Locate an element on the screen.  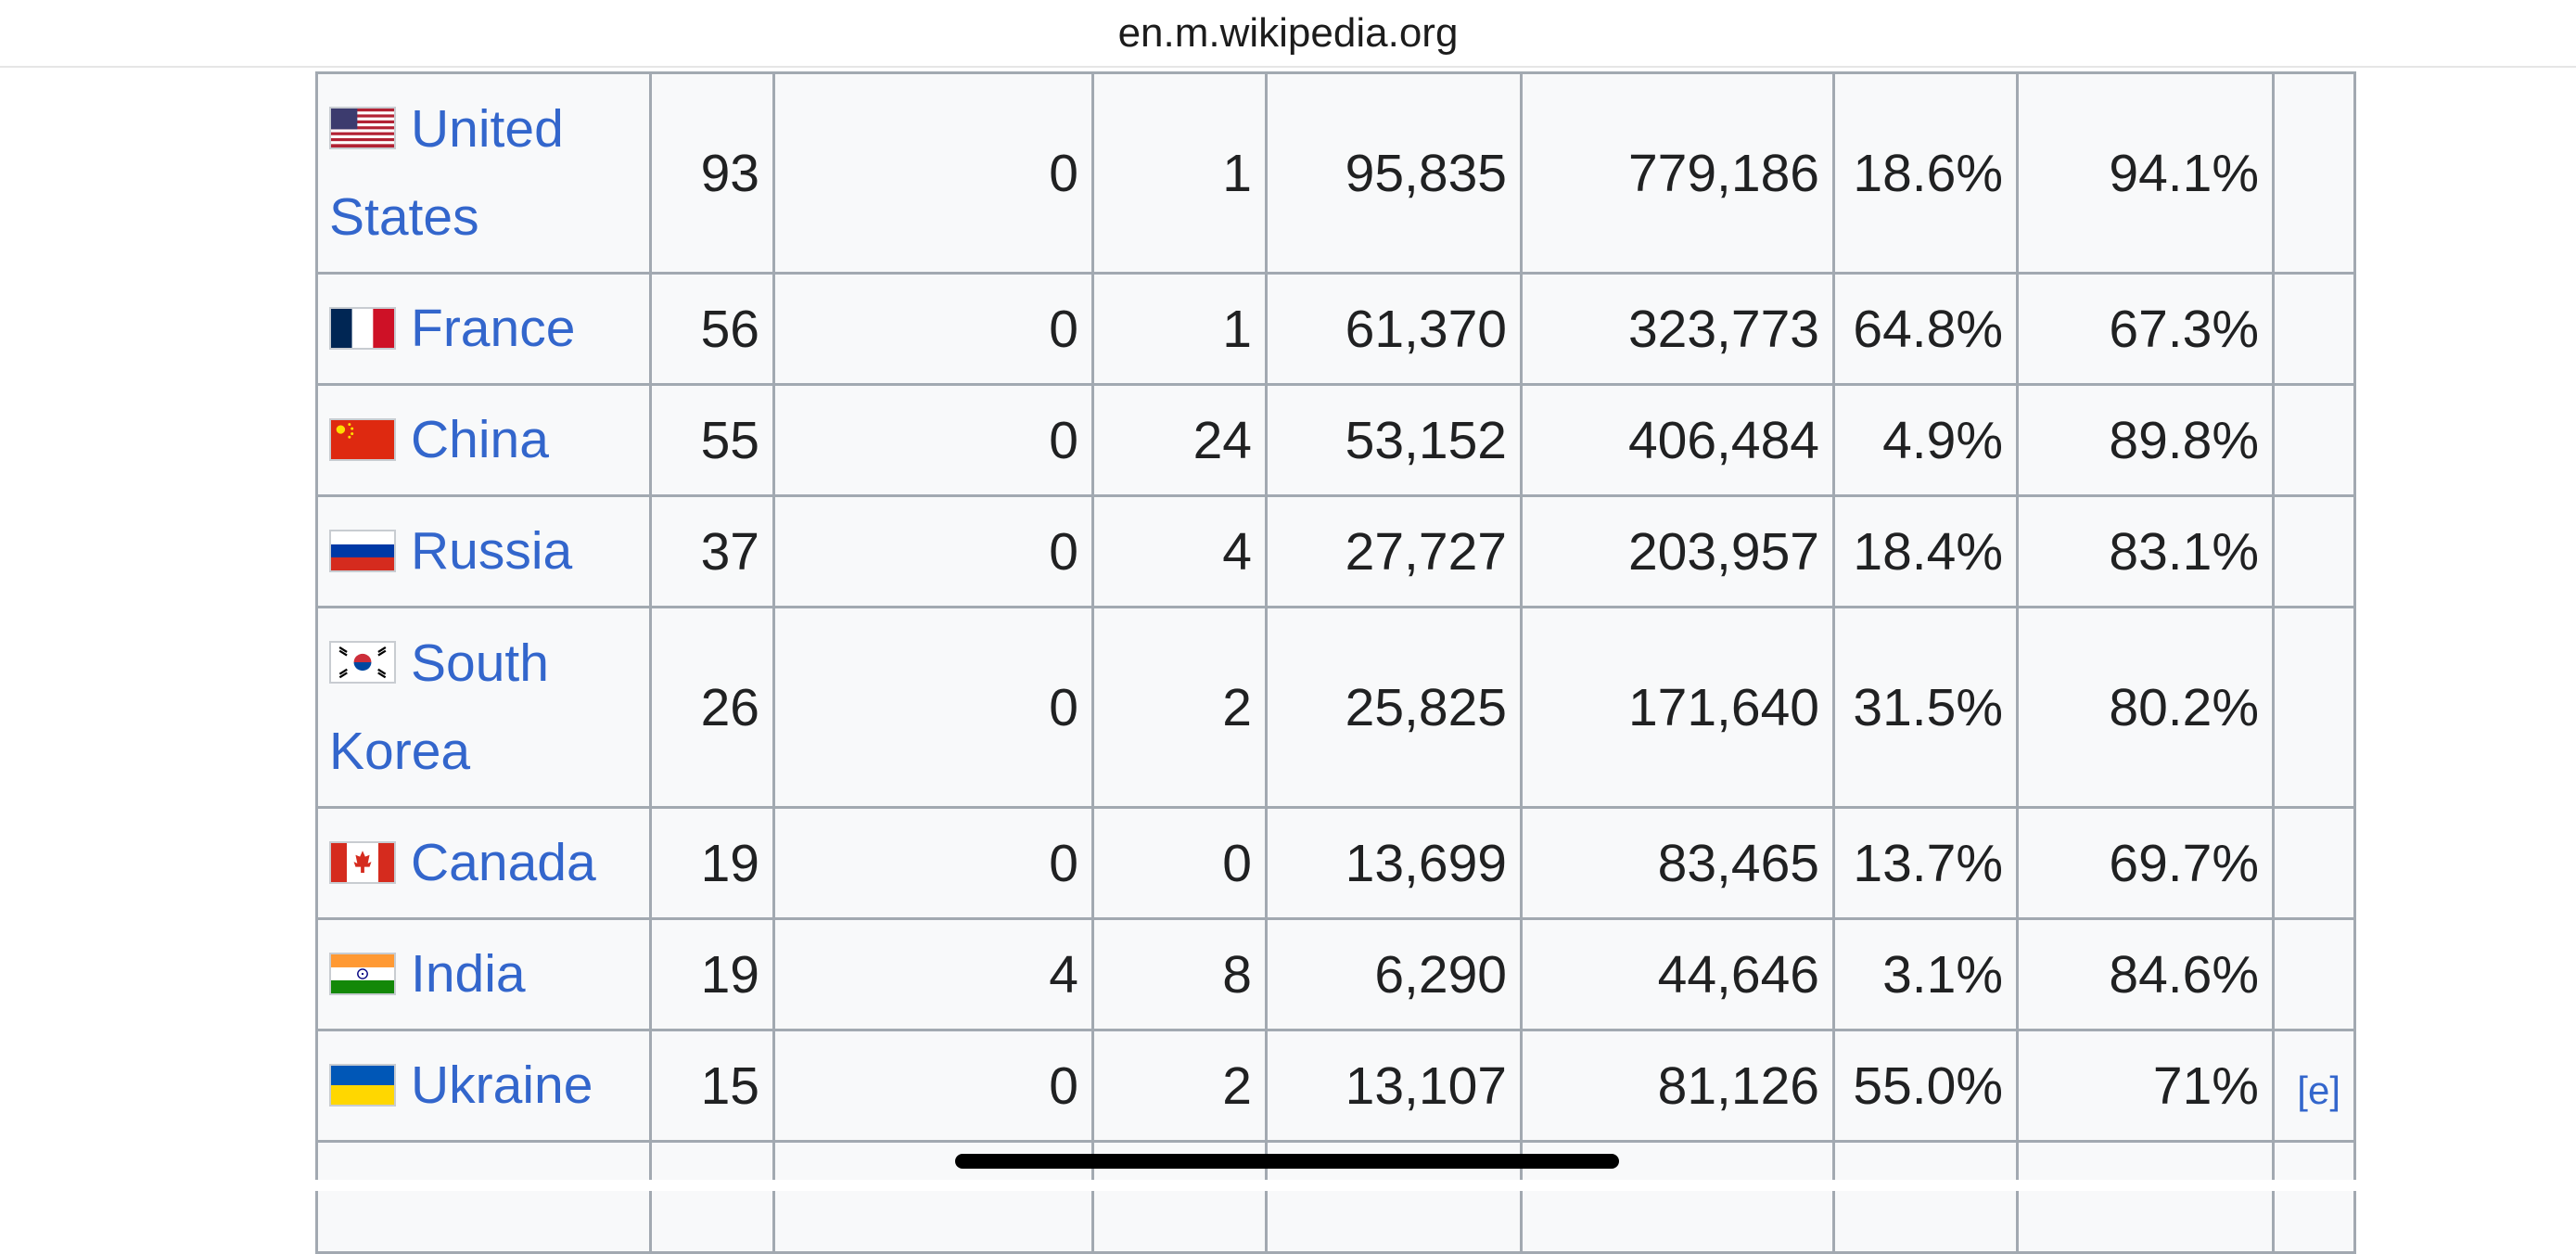
country-cell: India is located at coordinates (483, 974).